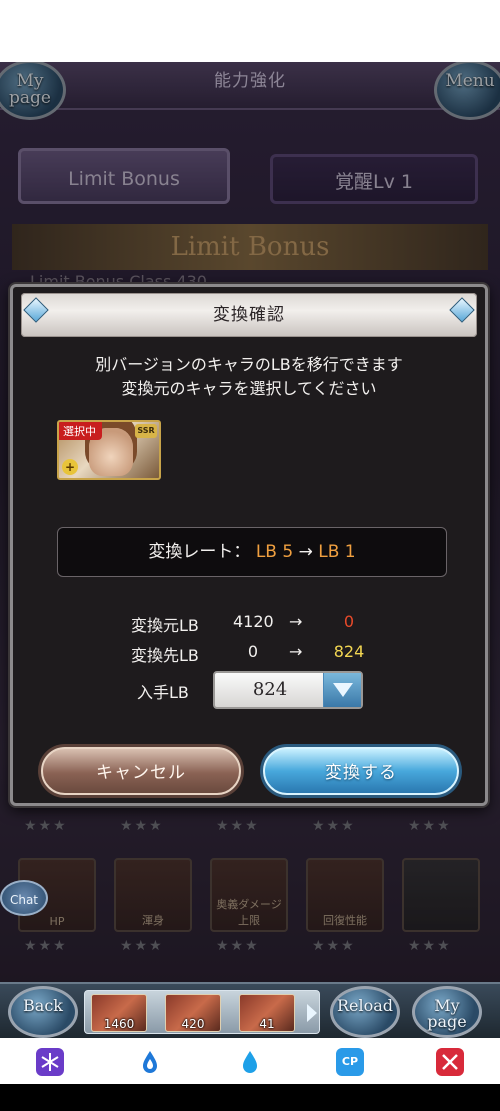 This screenshot has width=500, height=1111. What do you see at coordinates (365, 1012) in the screenshot?
I see `reload-button: Reload` at bounding box center [365, 1012].